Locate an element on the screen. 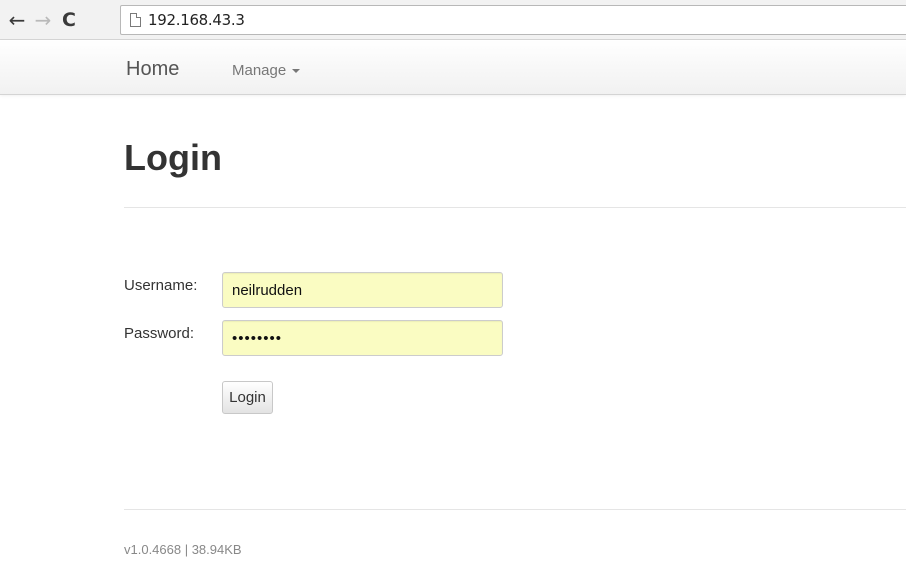  footer-divider is located at coordinates (515, 509).